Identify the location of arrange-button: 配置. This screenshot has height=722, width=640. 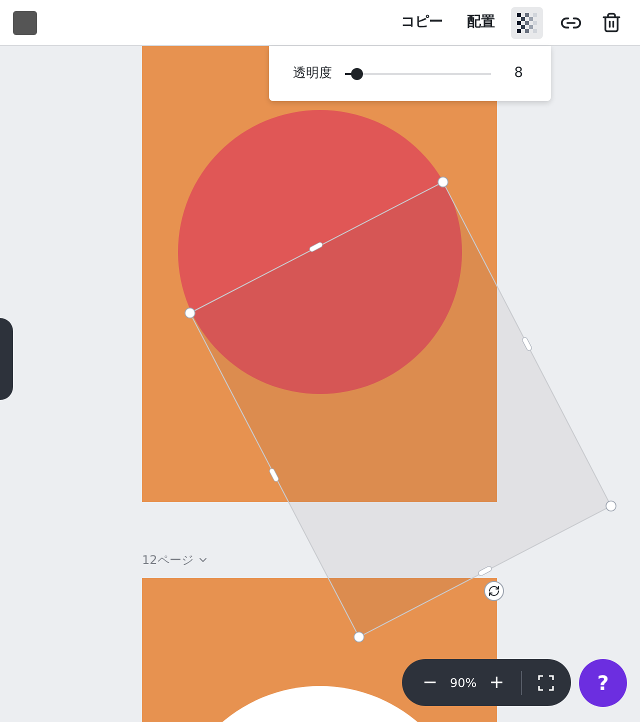
(481, 22).